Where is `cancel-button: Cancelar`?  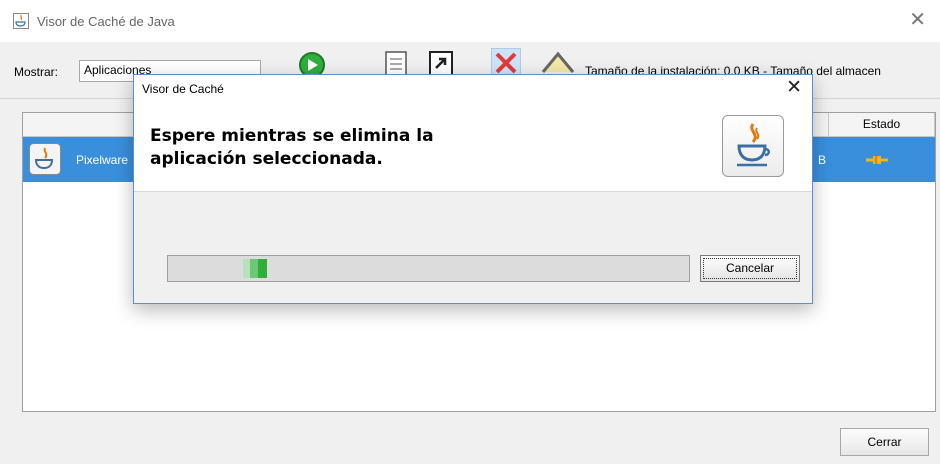
cancel-button: Cancelar is located at coordinates (750, 268).